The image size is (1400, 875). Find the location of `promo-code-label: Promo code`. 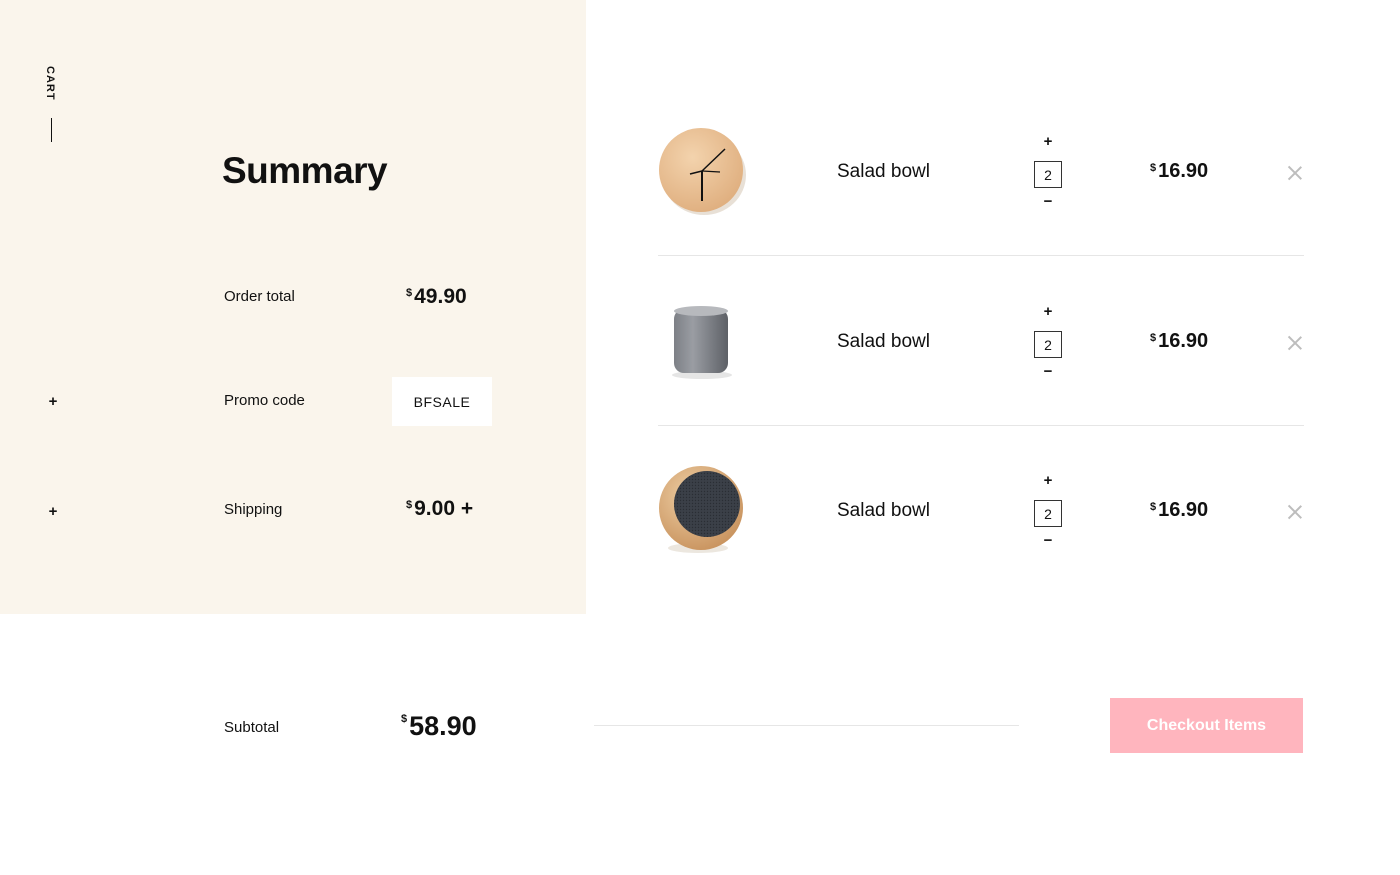

promo-code-label: Promo code is located at coordinates (264, 400).